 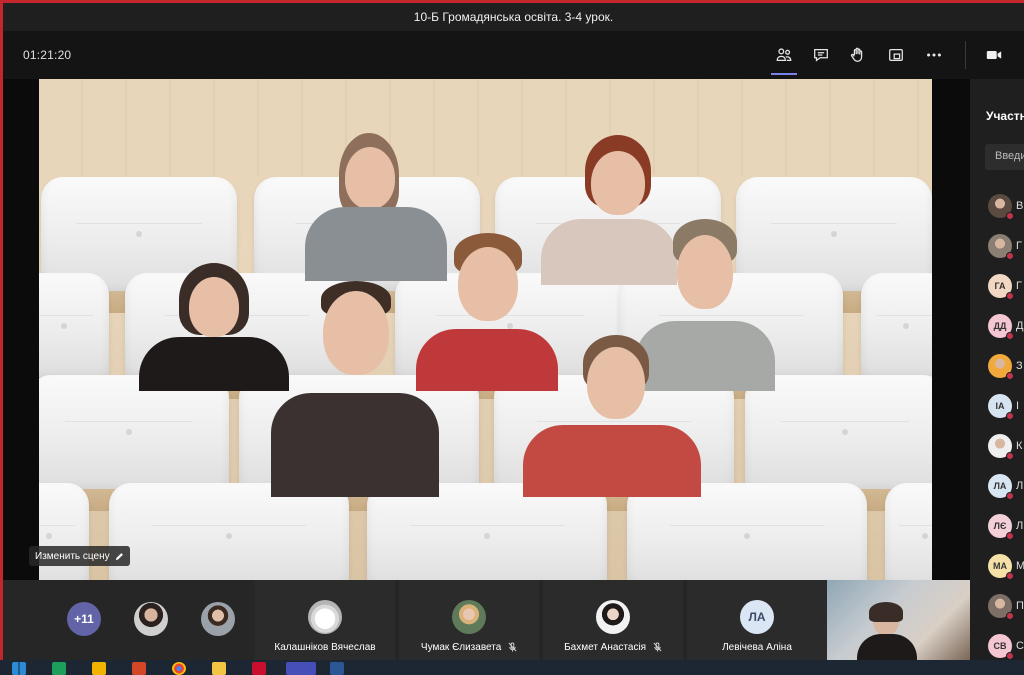 I want to click on share-tray-button, so click(x=896, y=55).